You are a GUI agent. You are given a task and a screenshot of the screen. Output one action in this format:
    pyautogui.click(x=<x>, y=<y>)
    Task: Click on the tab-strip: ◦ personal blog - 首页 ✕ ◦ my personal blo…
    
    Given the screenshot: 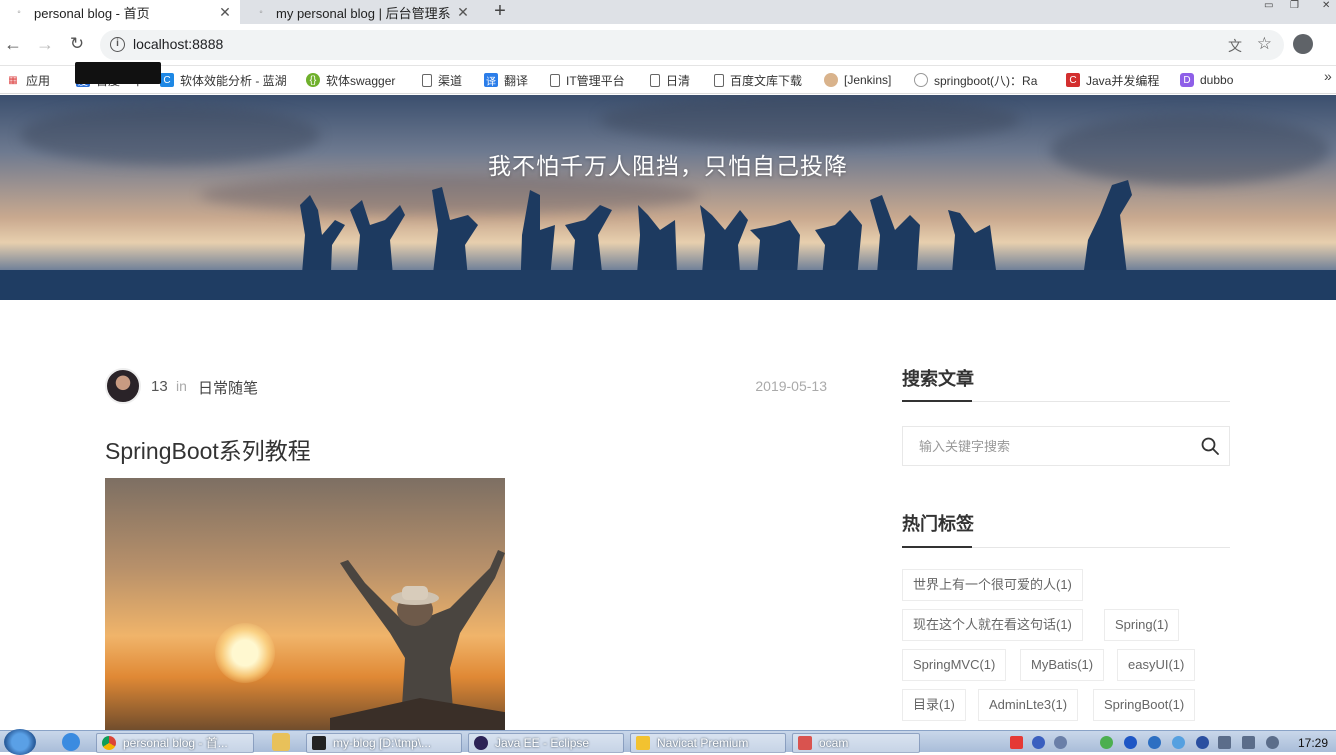 What is the action you would take?
    pyautogui.click(x=668, y=12)
    